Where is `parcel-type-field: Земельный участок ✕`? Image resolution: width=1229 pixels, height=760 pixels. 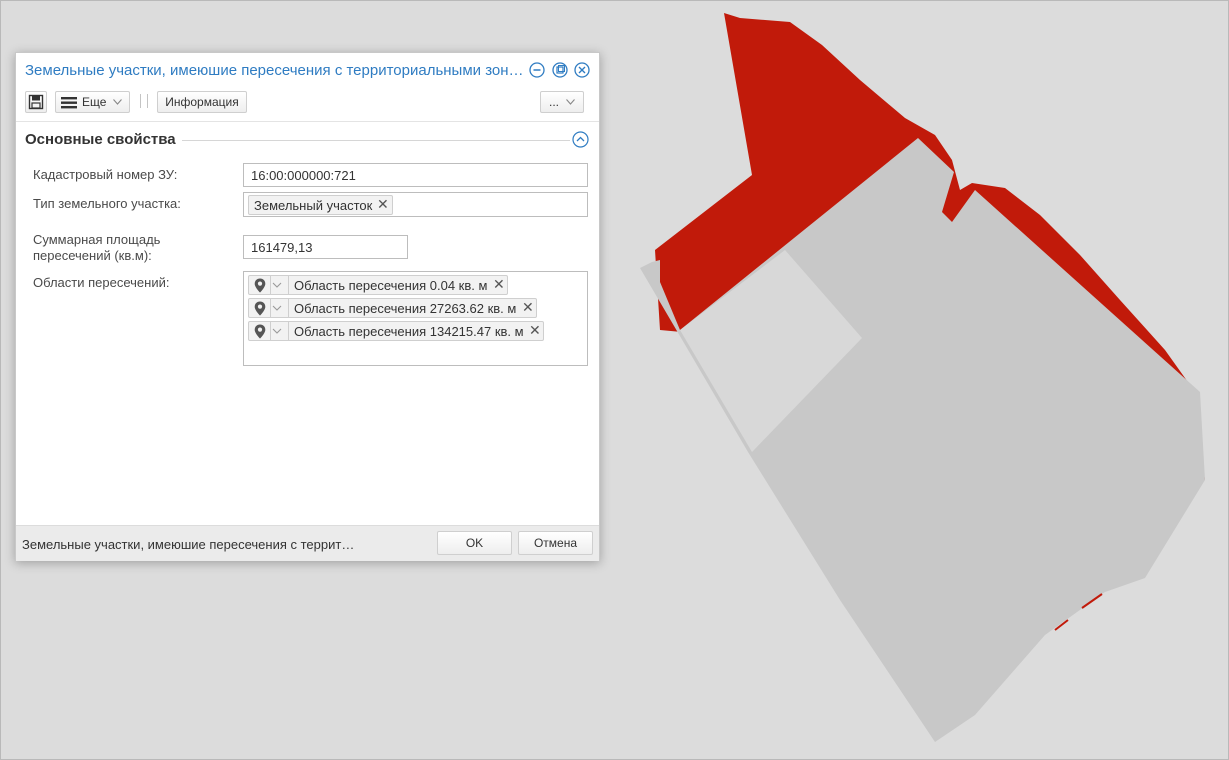
parcel-type-field: Земельный участок ✕ is located at coordinates (415, 204).